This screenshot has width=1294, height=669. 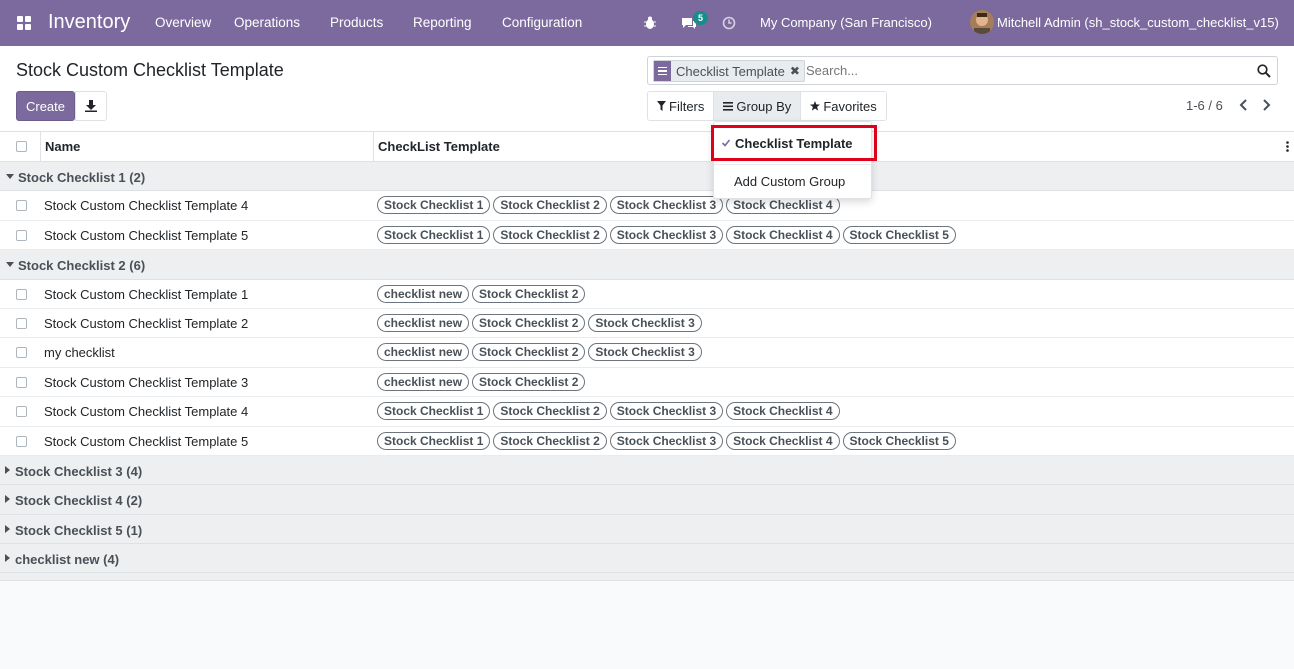 What do you see at coordinates (146, 294) in the screenshot?
I see `row-name: Stock Custom Checklist Template 1` at bounding box center [146, 294].